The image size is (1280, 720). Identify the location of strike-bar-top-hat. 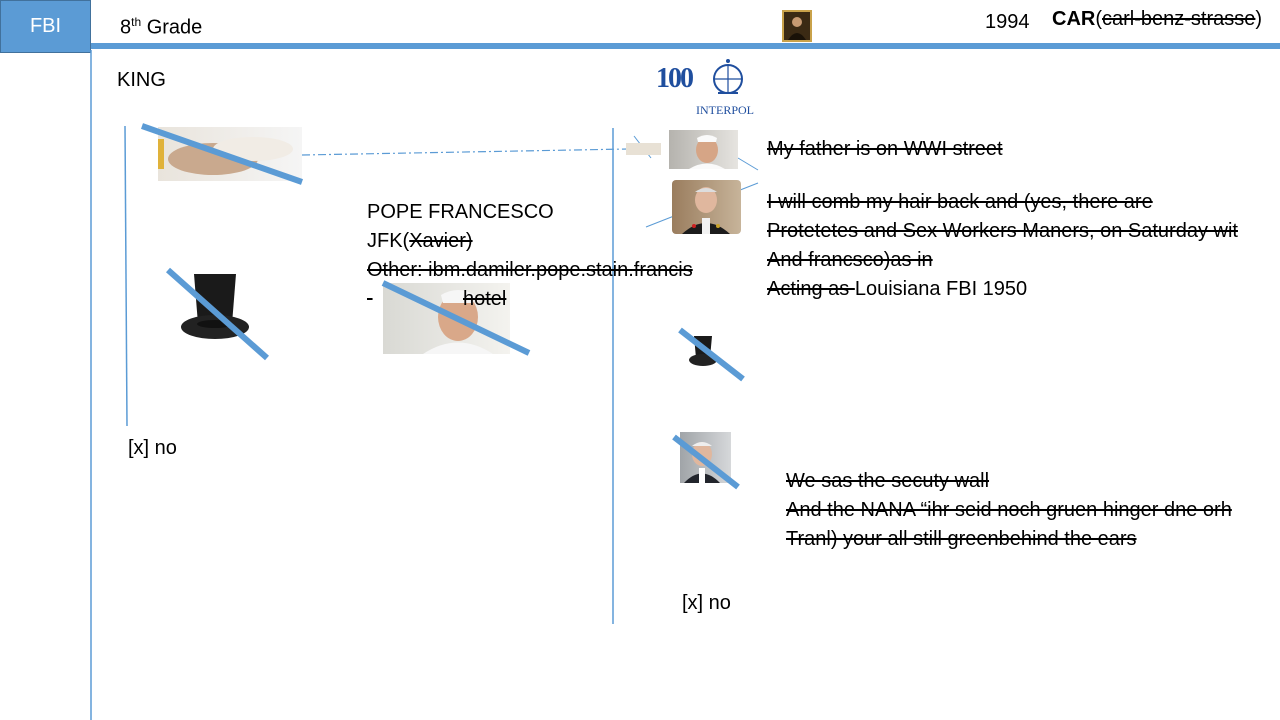
(217, 314).